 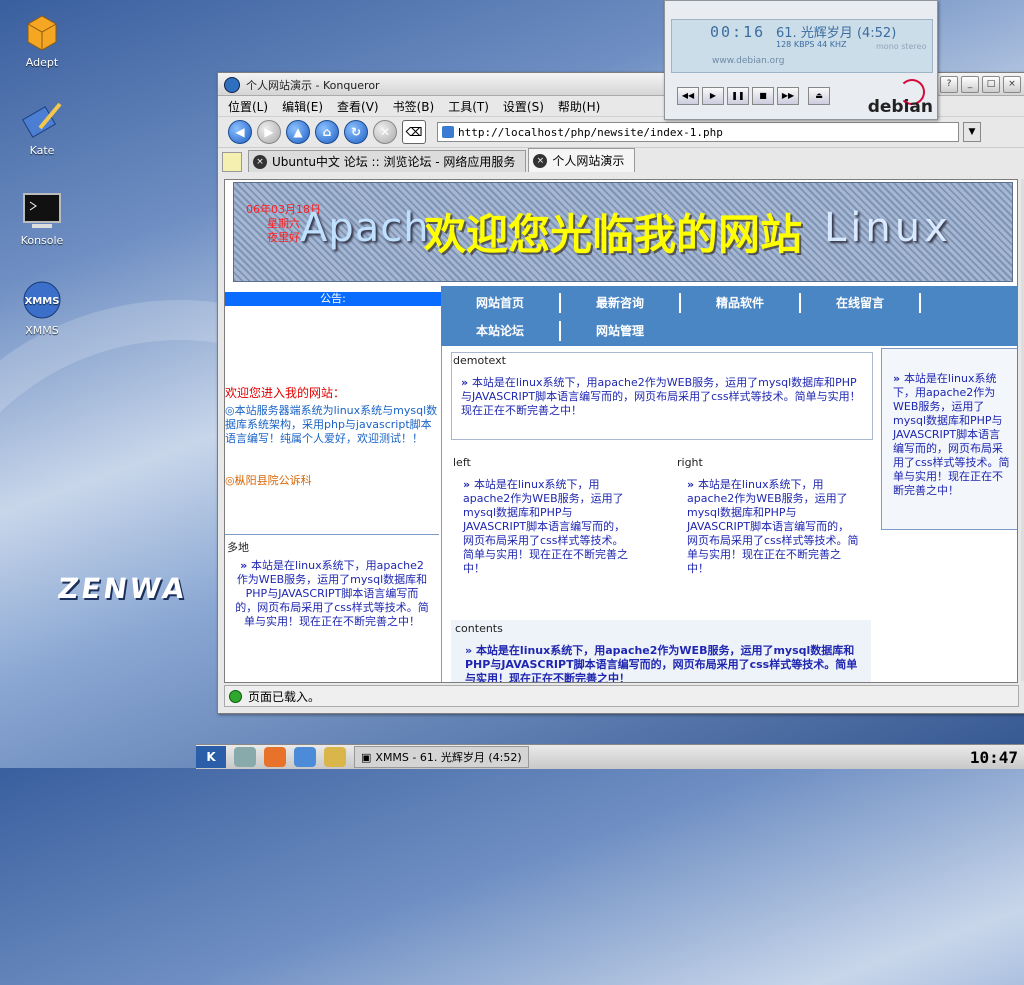 What do you see at coordinates (448, 132) in the screenshot?
I see `page-favicon-icon` at bounding box center [448, 132].